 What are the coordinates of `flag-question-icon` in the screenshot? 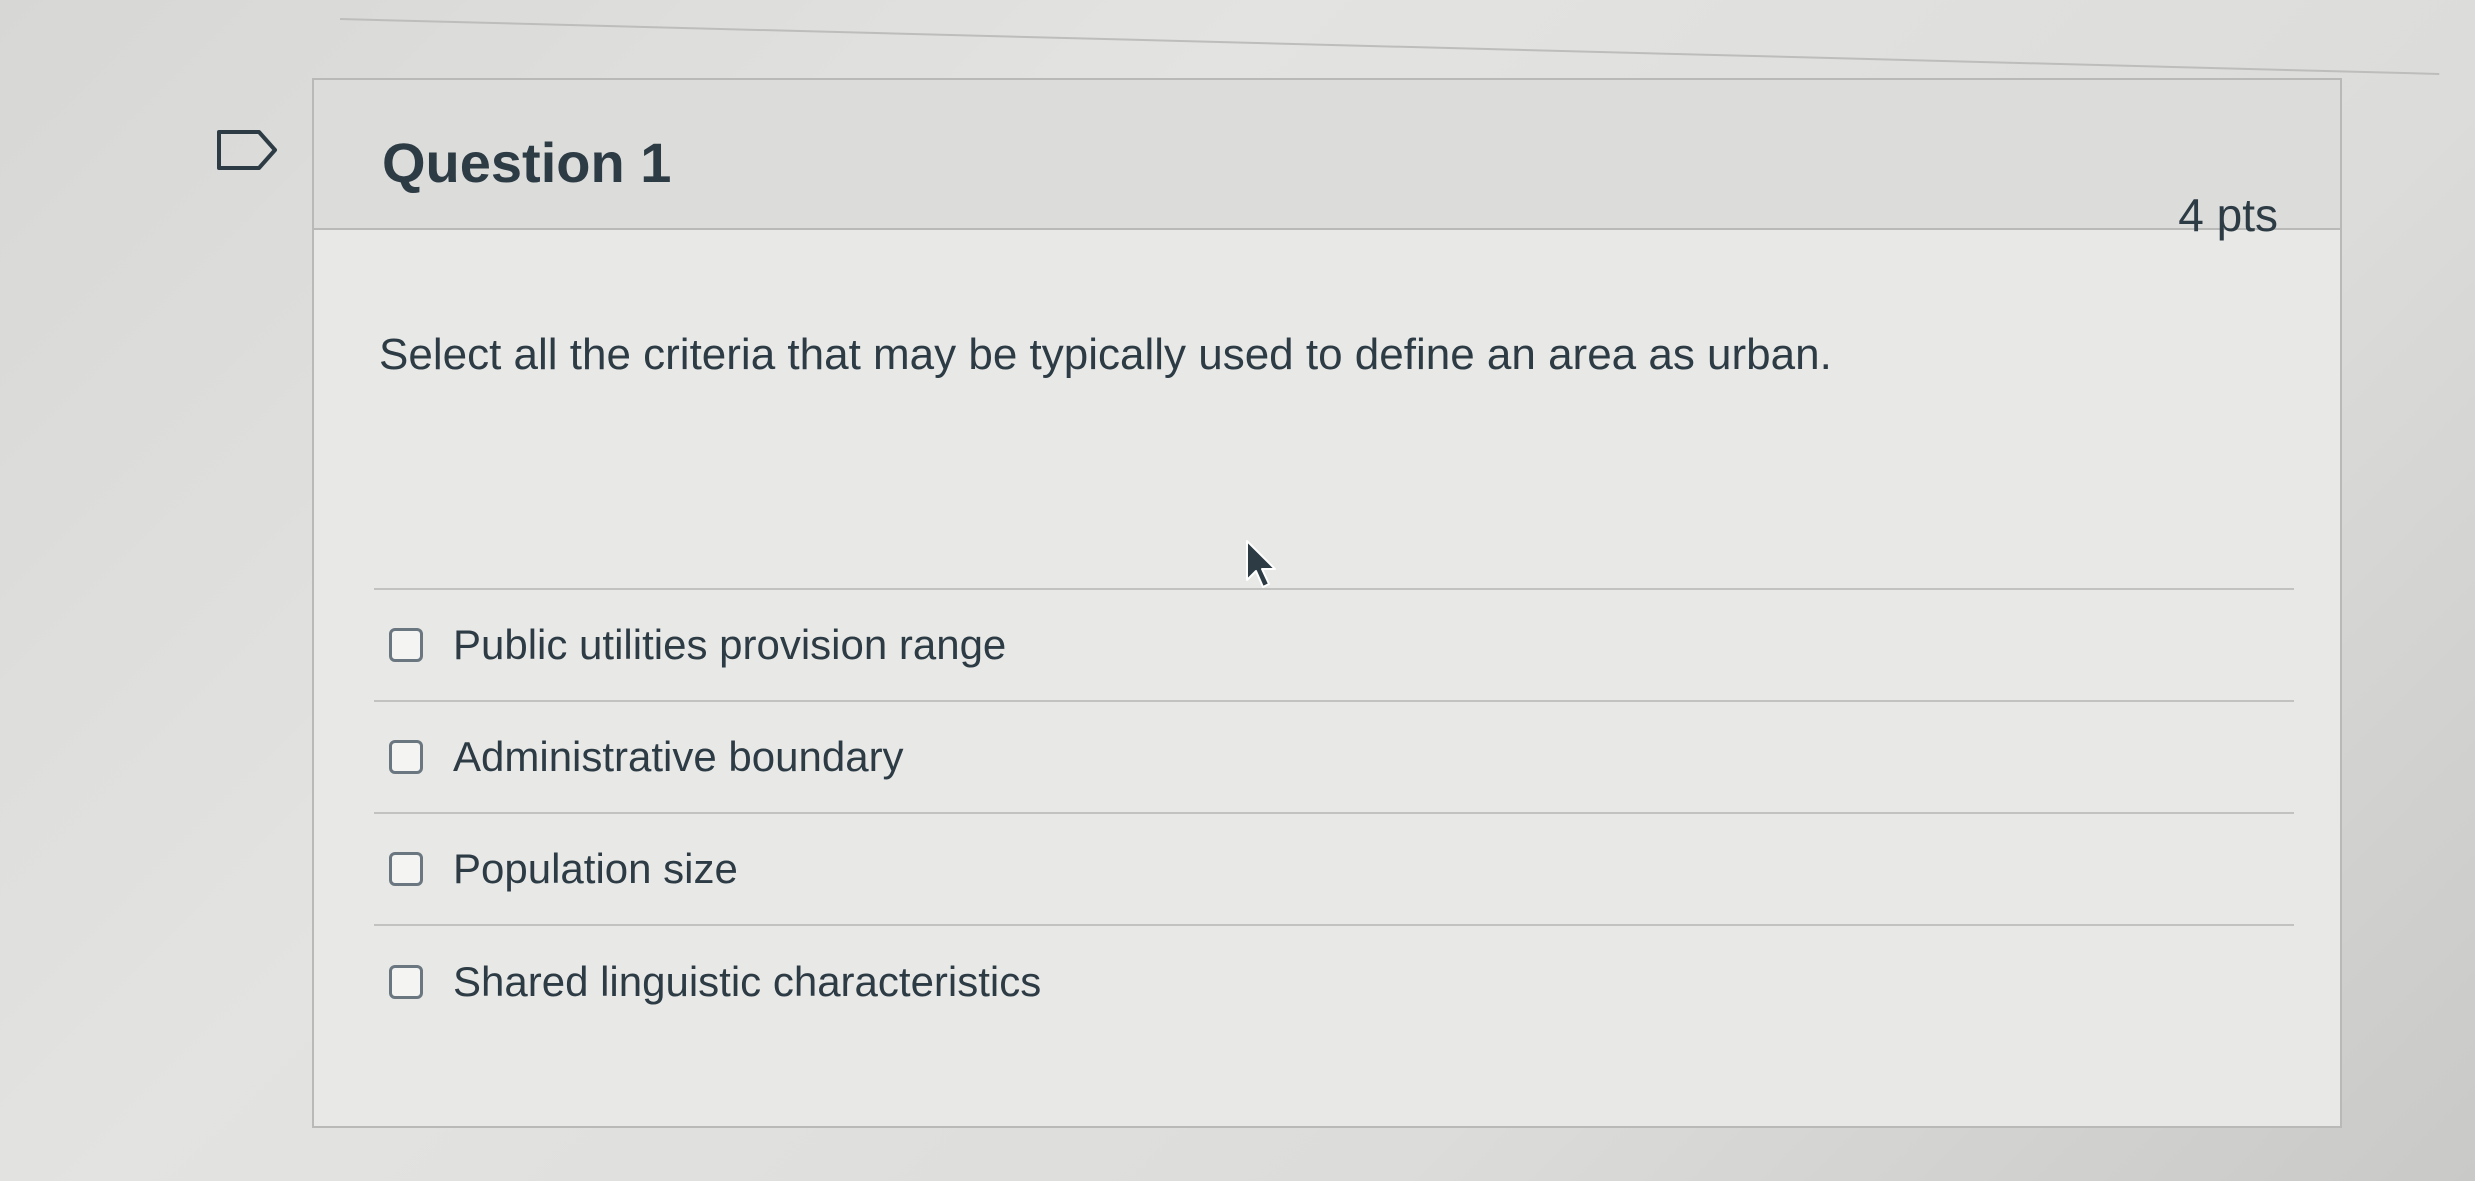 It's located at (247, 150).